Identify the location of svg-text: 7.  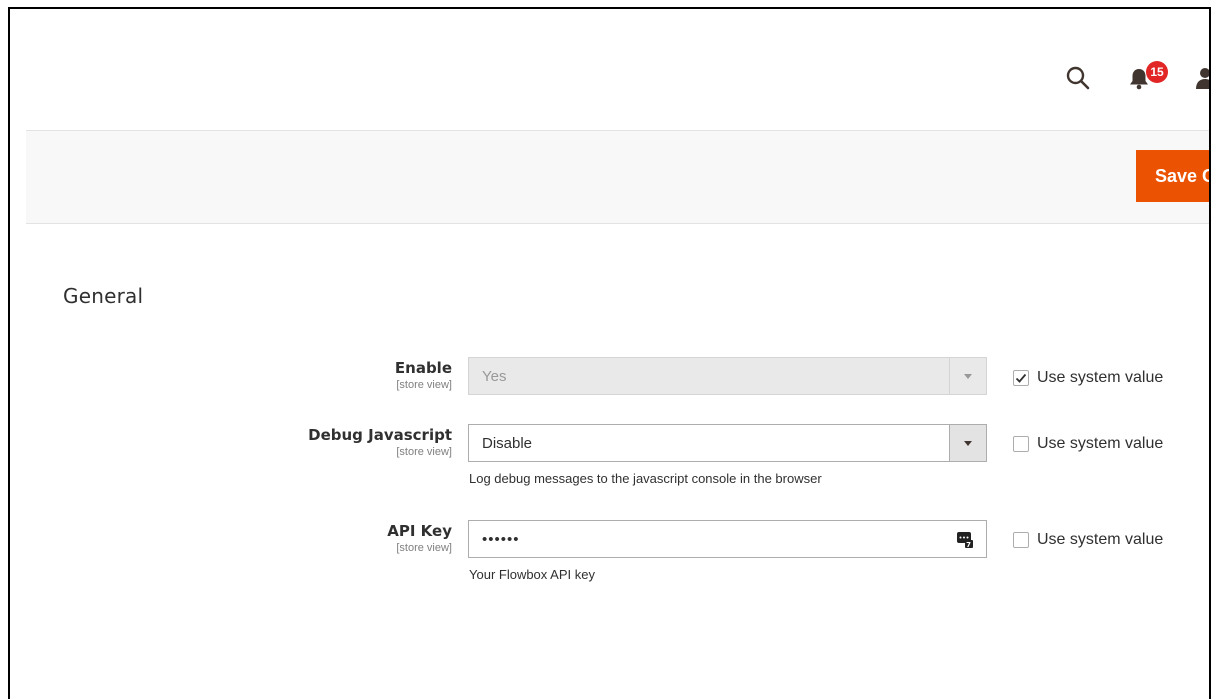
(969, 545).